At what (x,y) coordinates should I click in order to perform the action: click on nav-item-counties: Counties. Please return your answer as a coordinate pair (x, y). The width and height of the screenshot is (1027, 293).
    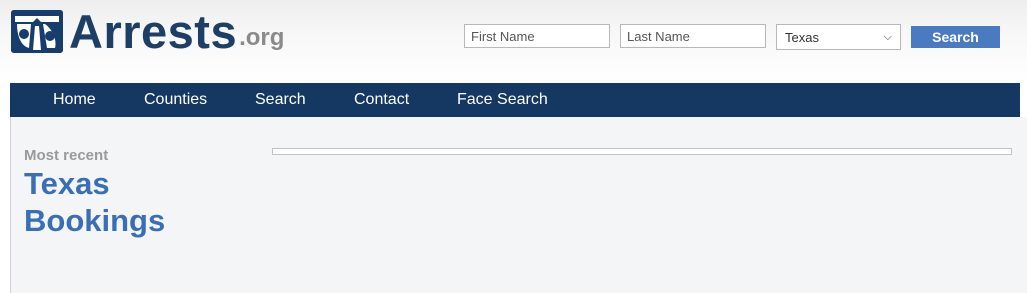
    Looking at the image, I should click on (175, 100).